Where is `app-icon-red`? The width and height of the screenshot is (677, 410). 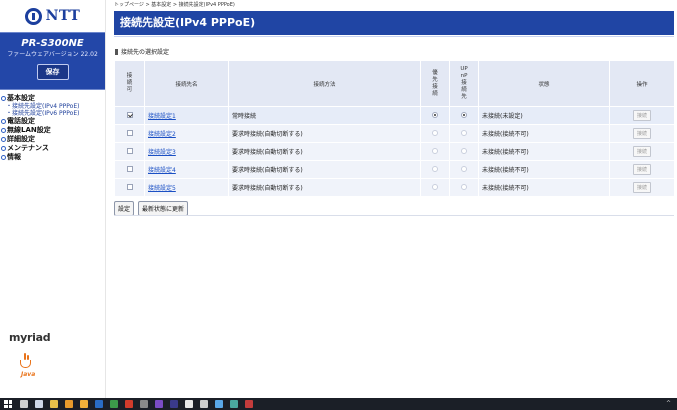
app-icon-red is located at coordinates (129, 404).